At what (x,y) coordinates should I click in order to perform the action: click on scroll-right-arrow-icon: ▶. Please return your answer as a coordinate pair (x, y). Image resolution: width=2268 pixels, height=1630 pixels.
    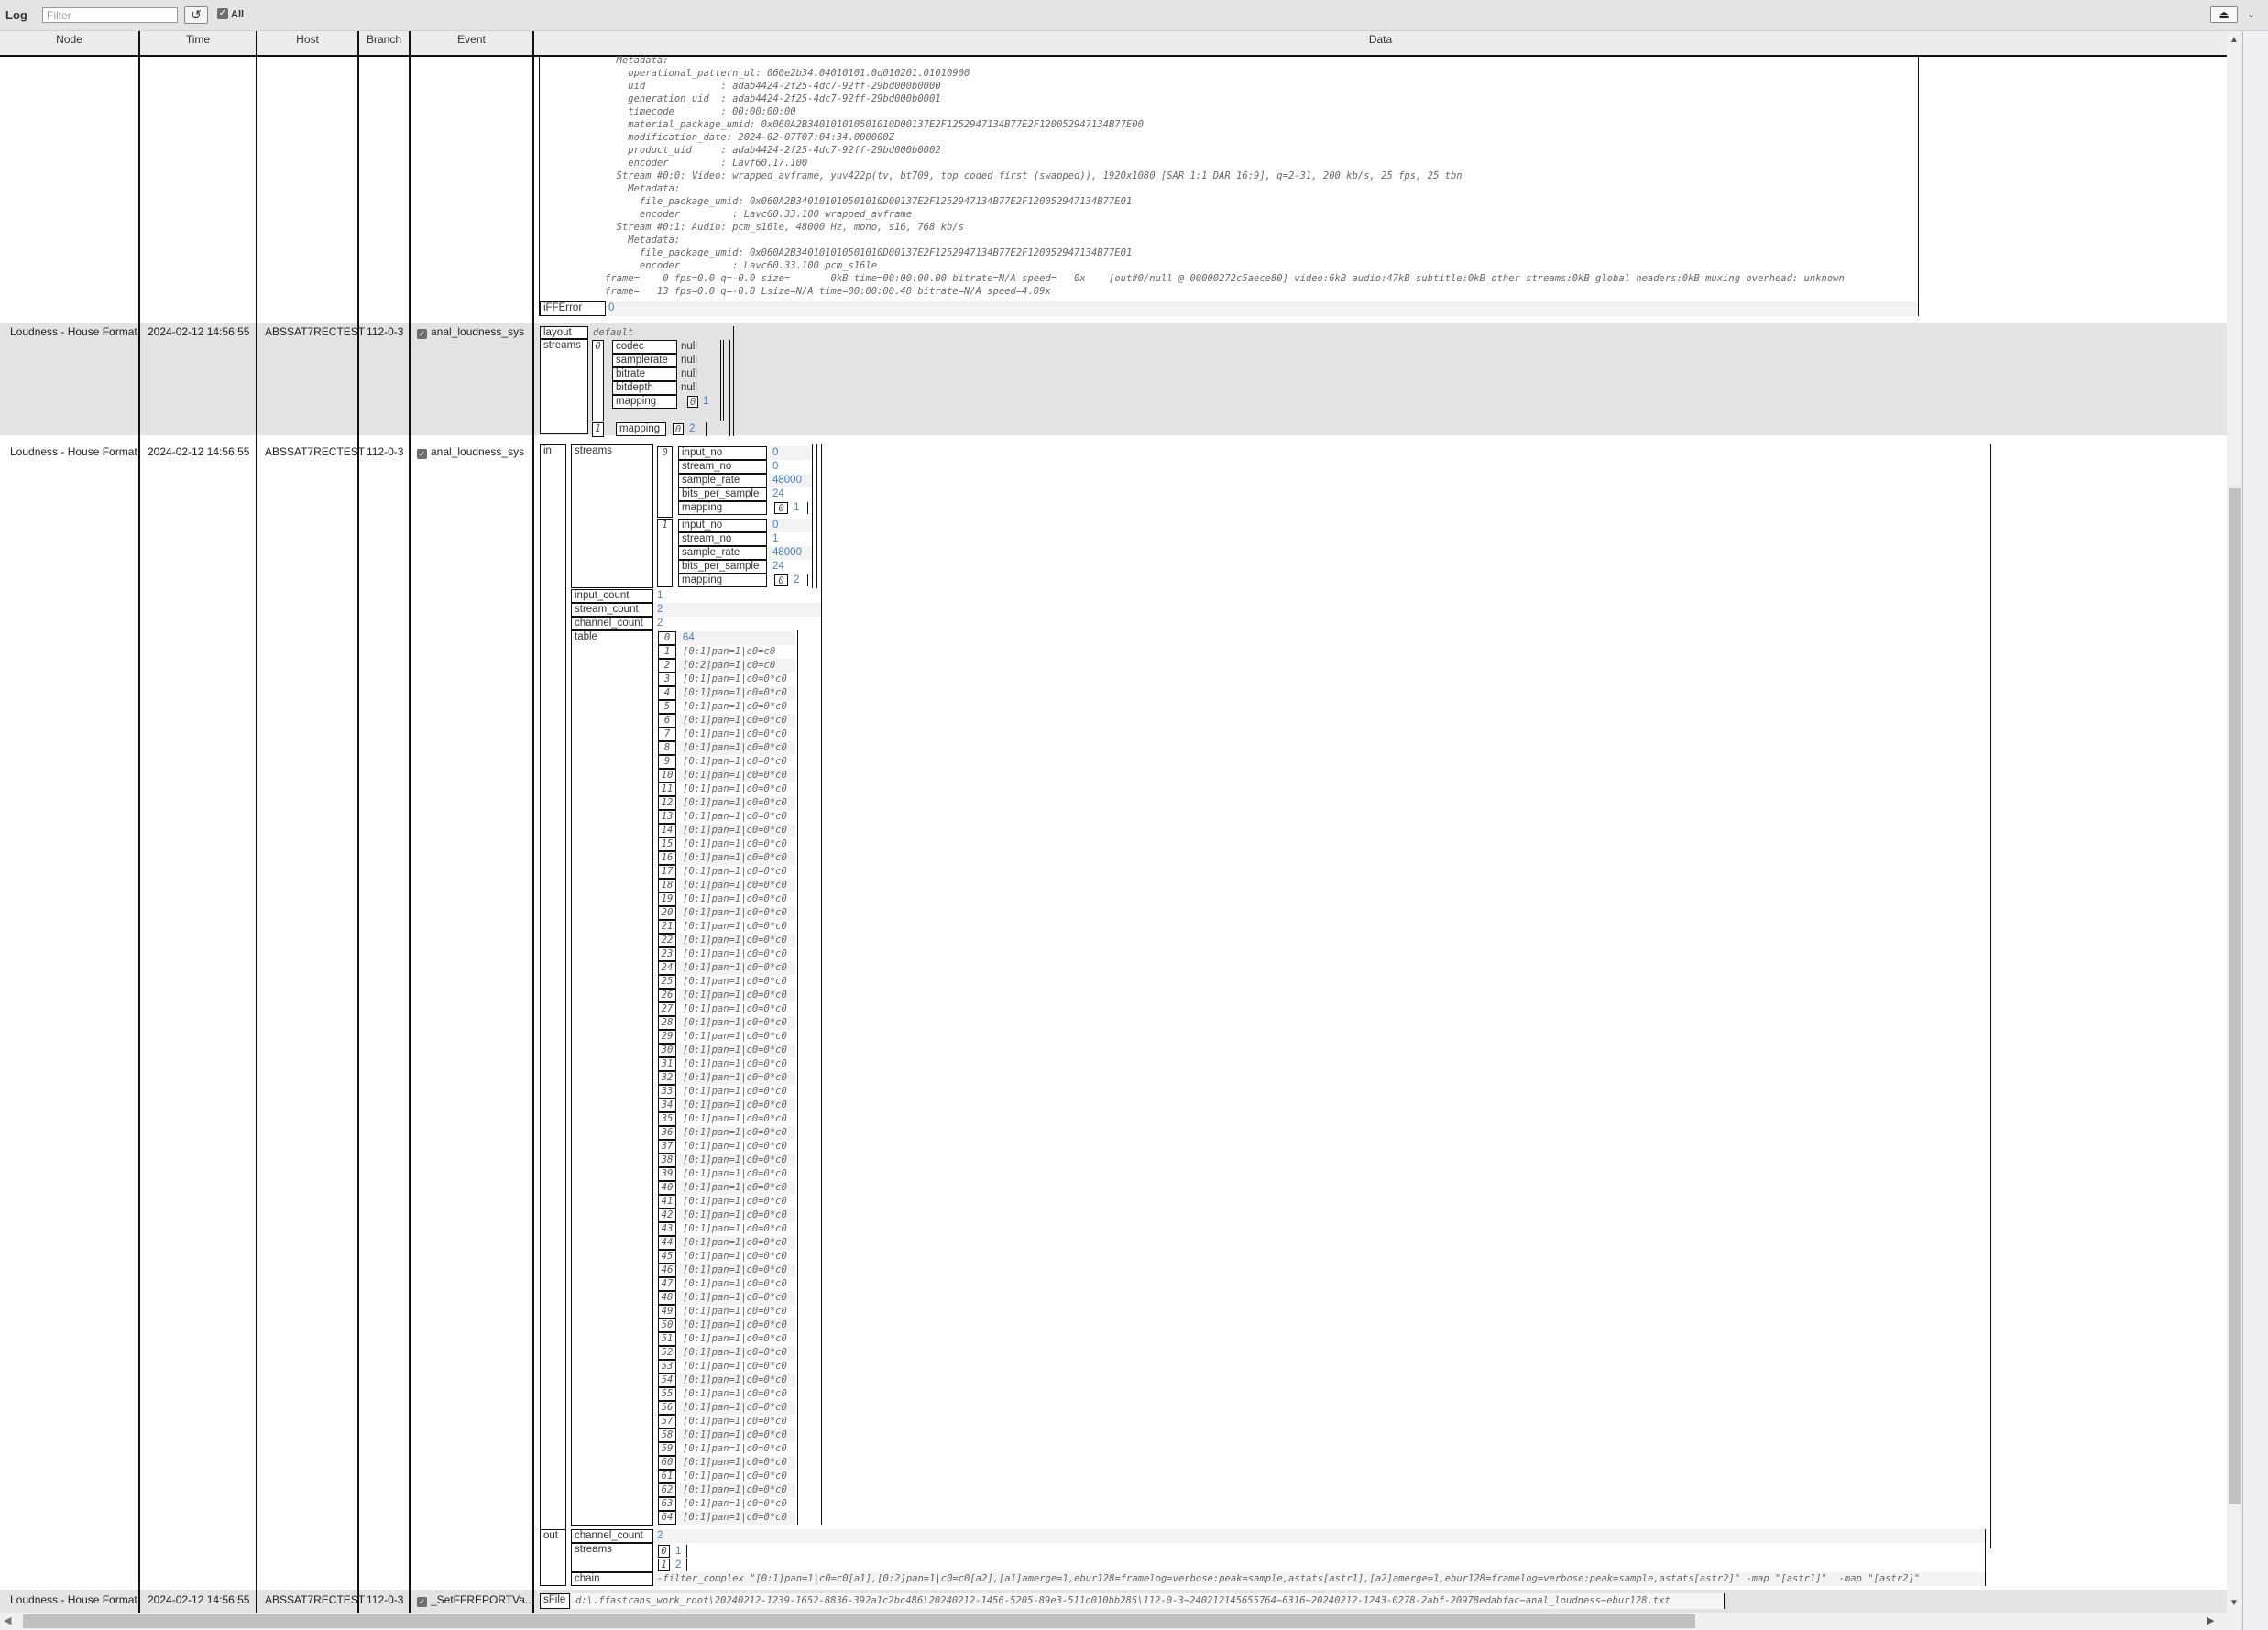
    Looking at the image, I should click on (2210, 1620).